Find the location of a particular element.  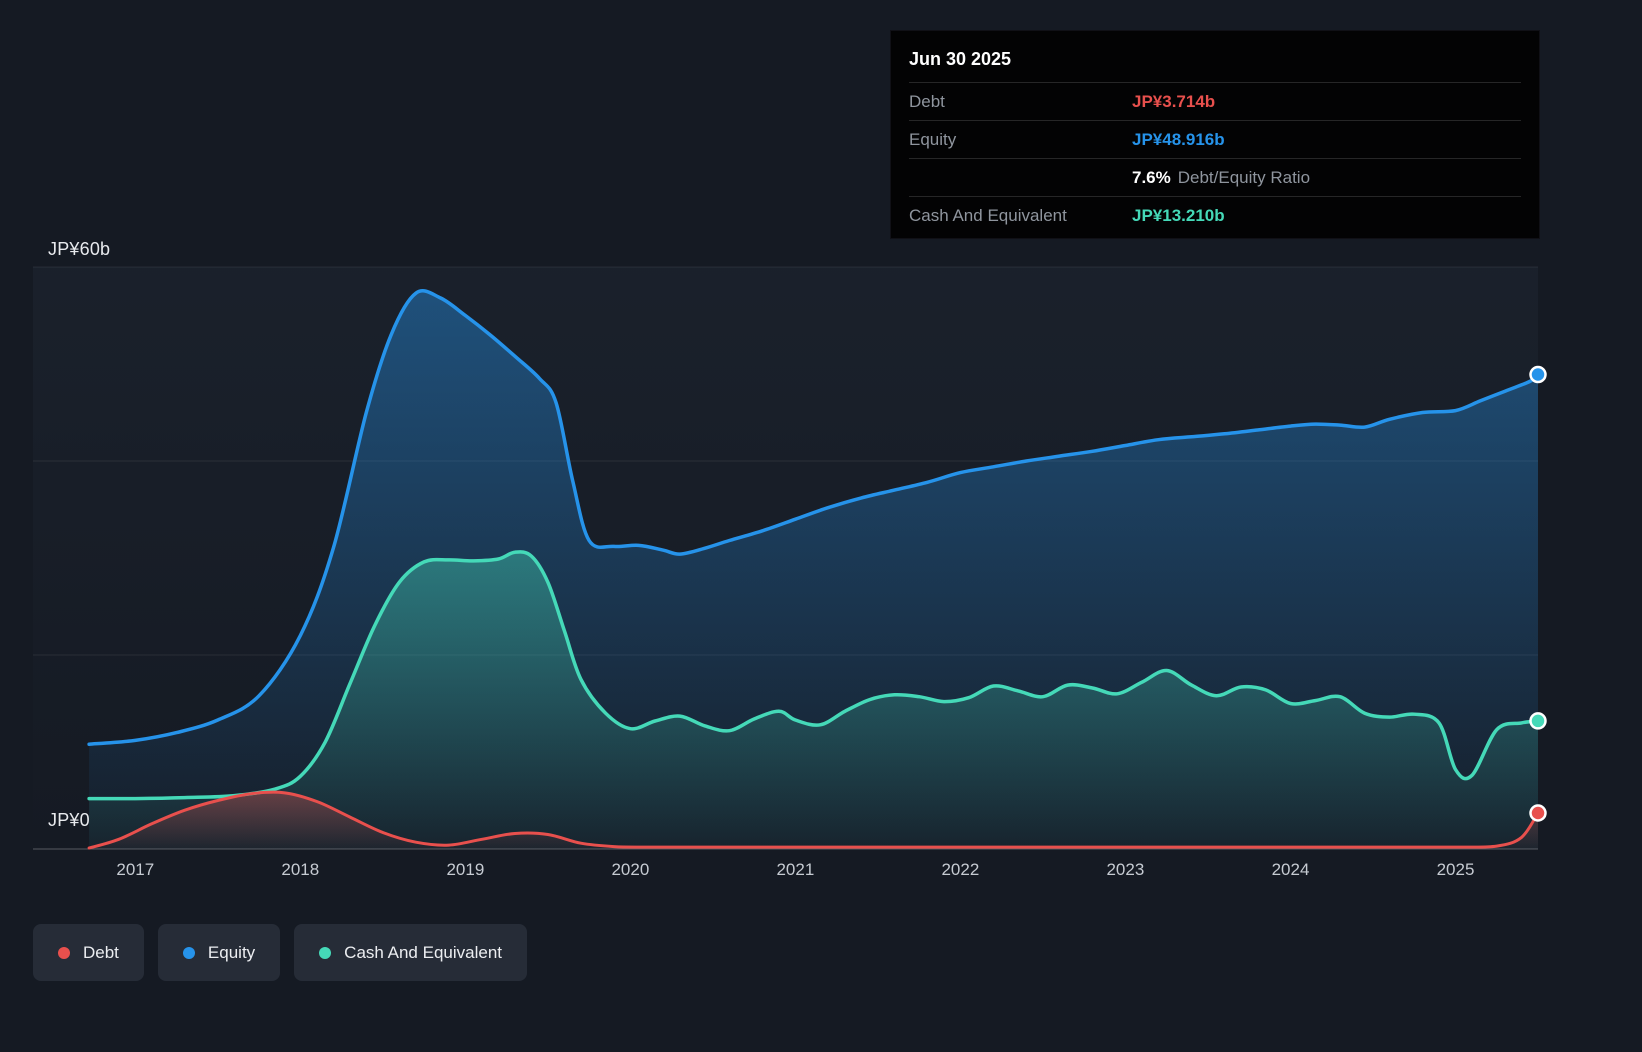

equity-dot-icon is located at coordinates (188, 952).